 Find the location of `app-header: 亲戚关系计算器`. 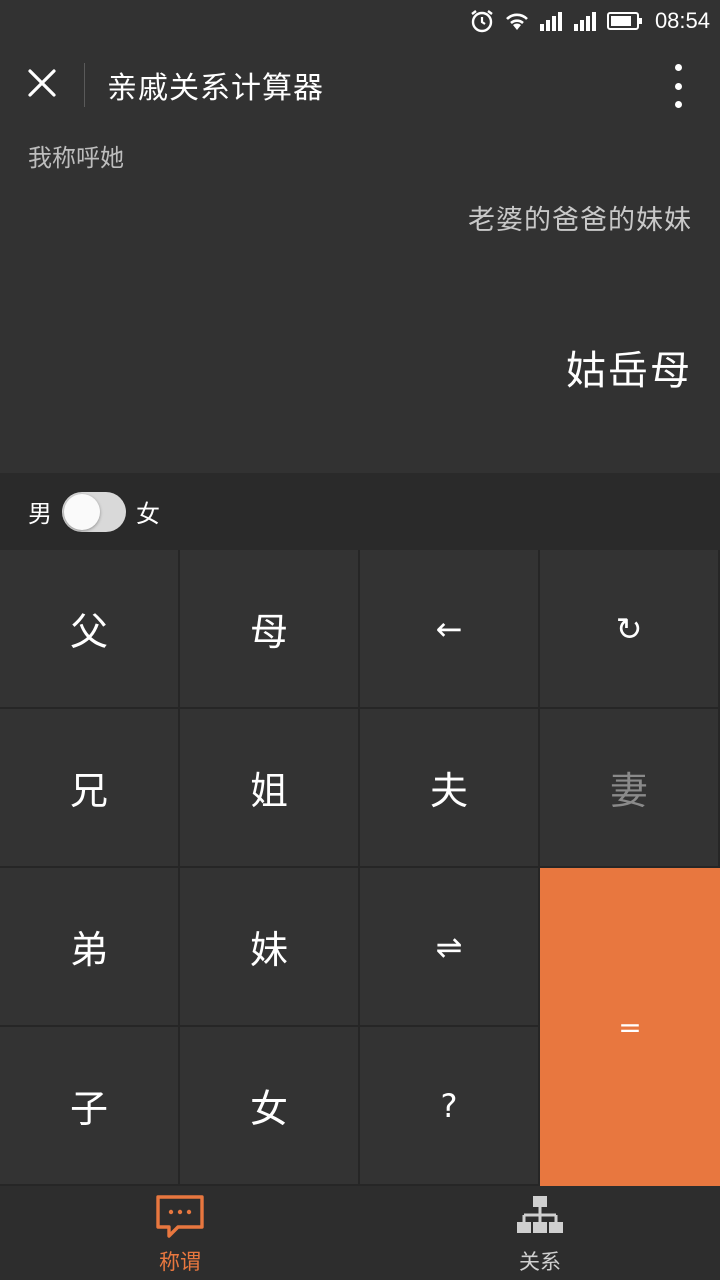

app-header: 亲戚关系计算器 is located at coordinates (360, 85).